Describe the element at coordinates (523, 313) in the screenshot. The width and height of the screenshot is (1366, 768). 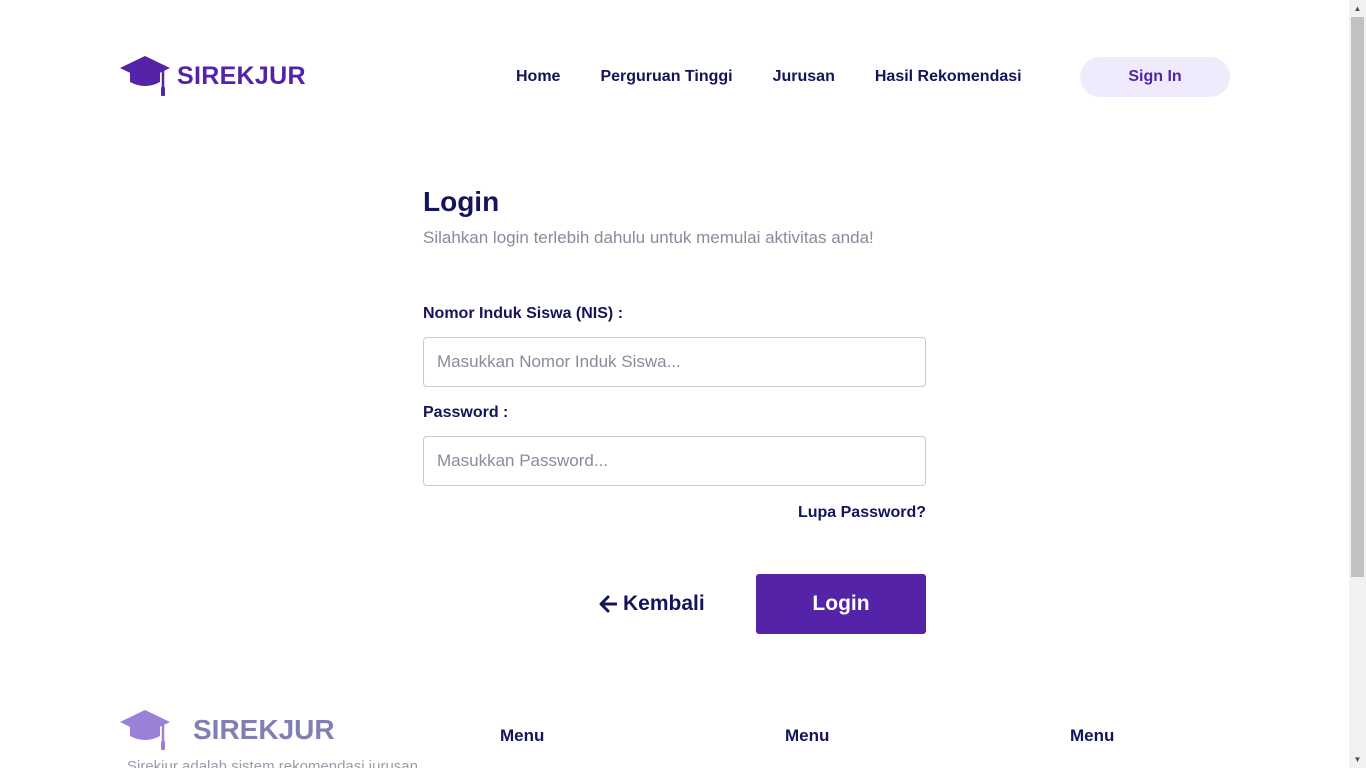
I see `nis-label: Nomor Induk Siswa (NIS) :` at that location.